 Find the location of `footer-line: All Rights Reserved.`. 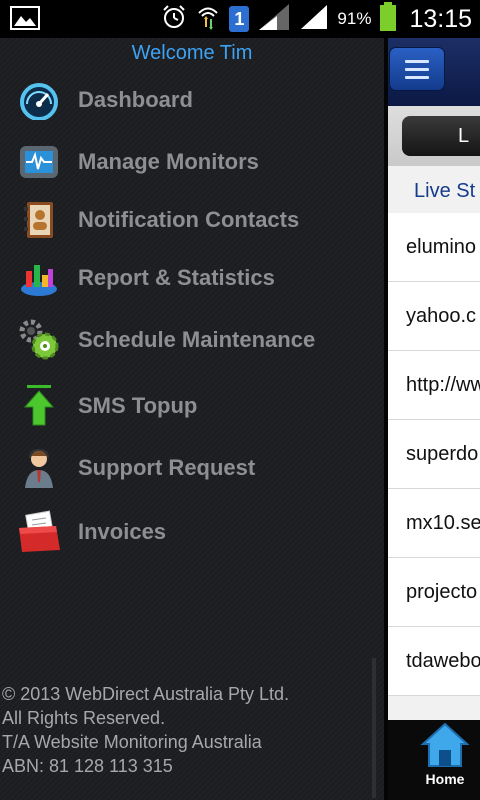

footer-line: All Rights Reserved. is located at coordinates (84, 718).